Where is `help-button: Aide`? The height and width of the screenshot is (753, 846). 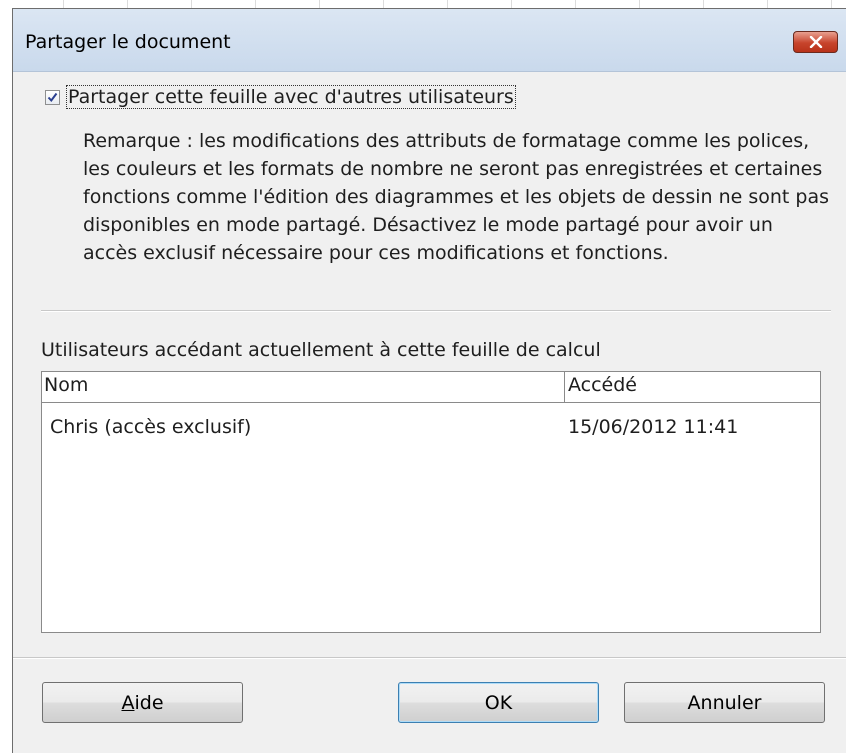
help-button: Aide is located at coordinates (142, 702).